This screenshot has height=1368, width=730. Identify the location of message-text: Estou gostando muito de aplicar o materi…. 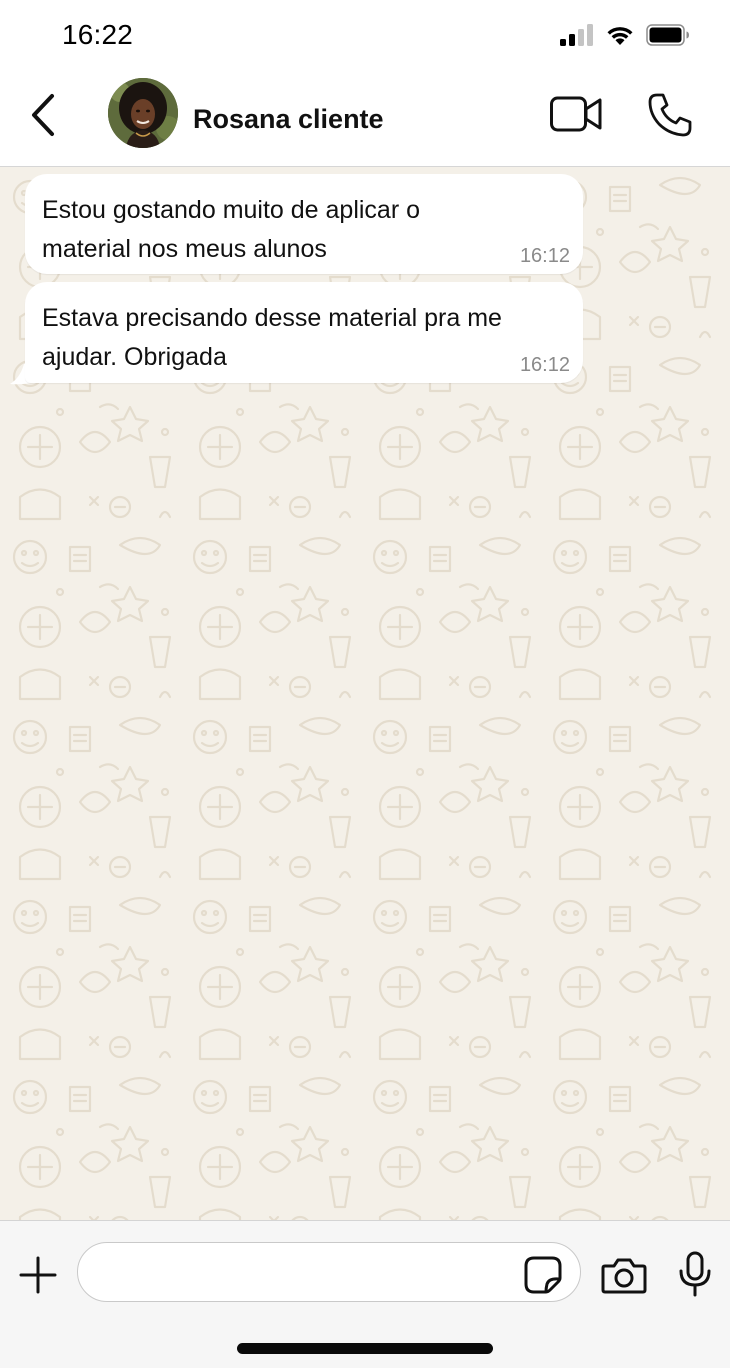
(231, 229).